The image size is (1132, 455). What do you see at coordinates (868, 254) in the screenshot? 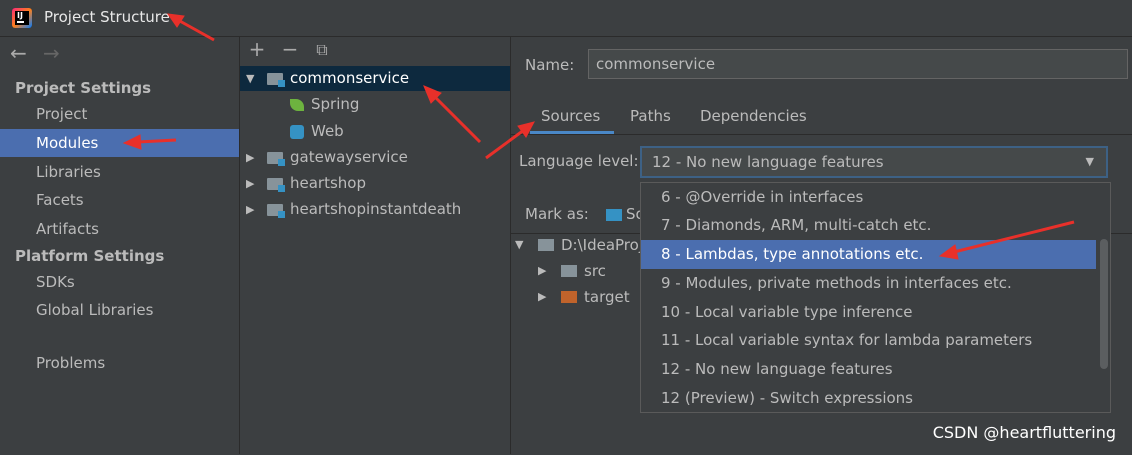
I see `dropdown-option-highlighted: 8 - Lambdas, type annotations etc.` at bounding box center [868, 254].